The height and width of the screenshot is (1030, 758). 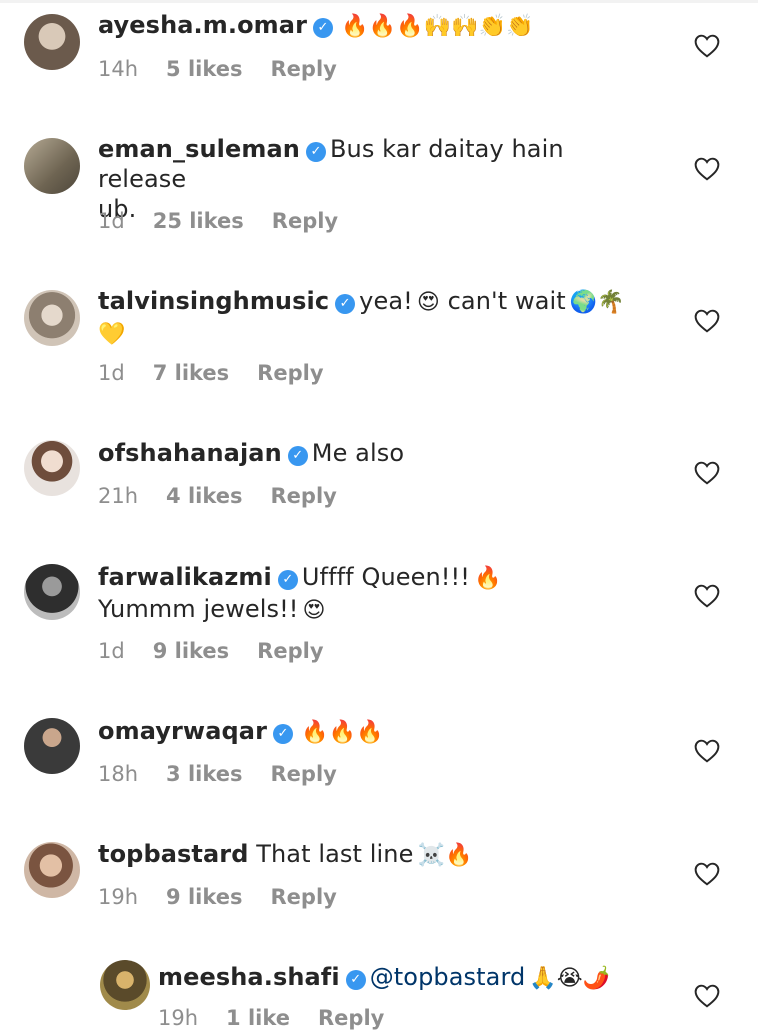 I want to click on comment-text-line2: Yummm jewels!!, so click(x=198, y=609).